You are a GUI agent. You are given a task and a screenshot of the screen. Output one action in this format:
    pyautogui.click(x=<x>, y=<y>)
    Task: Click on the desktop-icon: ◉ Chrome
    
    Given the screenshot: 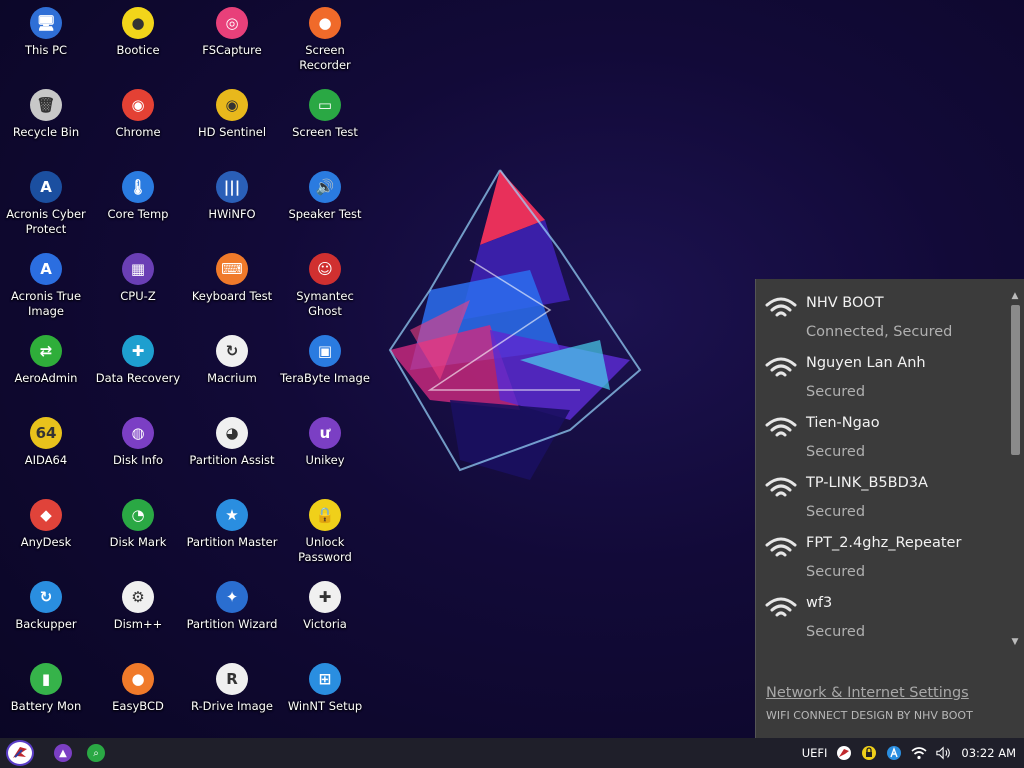 What is the action you would take?
    pyautogui.click(x=138, y=122)
    